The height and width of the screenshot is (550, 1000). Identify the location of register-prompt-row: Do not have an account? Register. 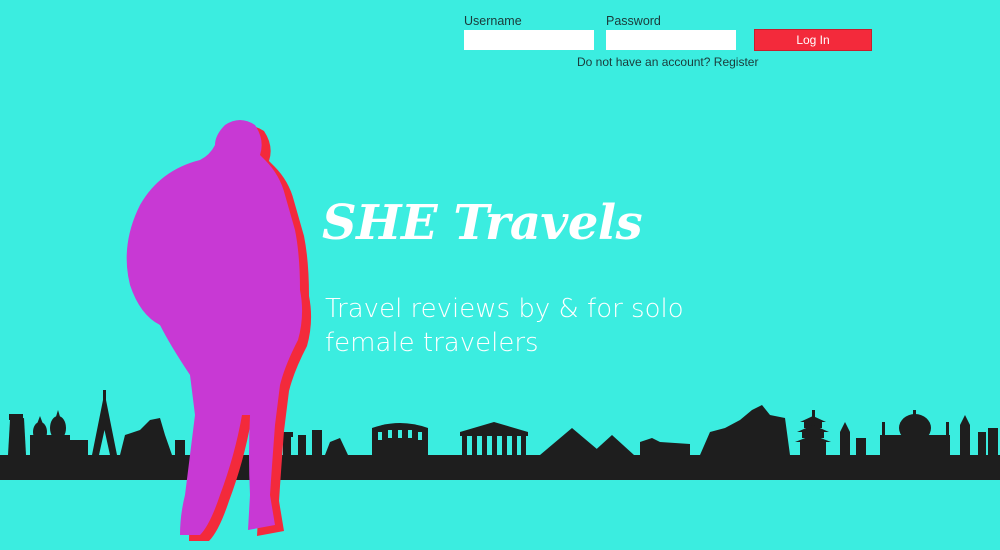
(667, 62).